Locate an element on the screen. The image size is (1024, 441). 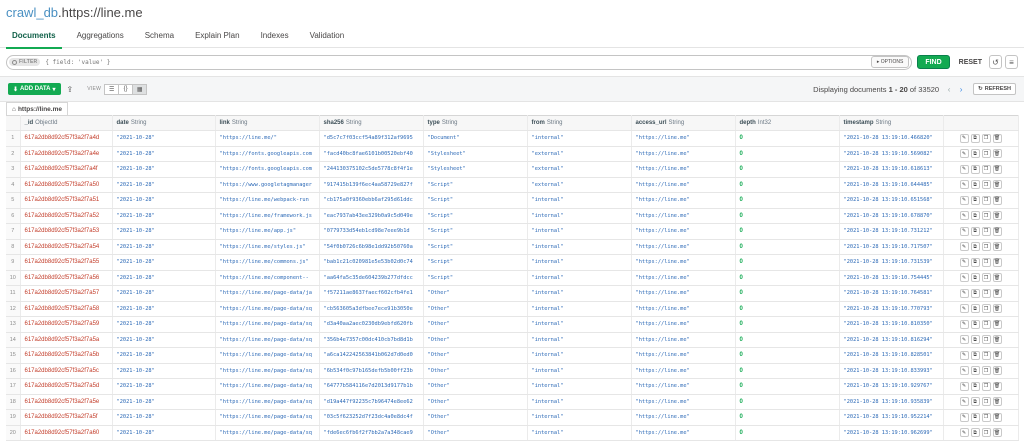
cell-id: 617a2db8d92cf57f3a2f7a4d is located at coordinates (66, 138).